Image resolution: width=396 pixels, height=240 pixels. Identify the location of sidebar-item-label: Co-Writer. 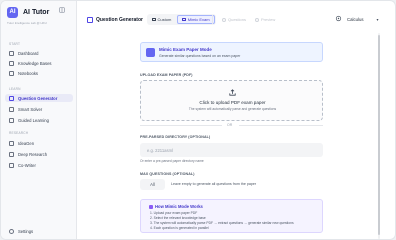
(27, 165).